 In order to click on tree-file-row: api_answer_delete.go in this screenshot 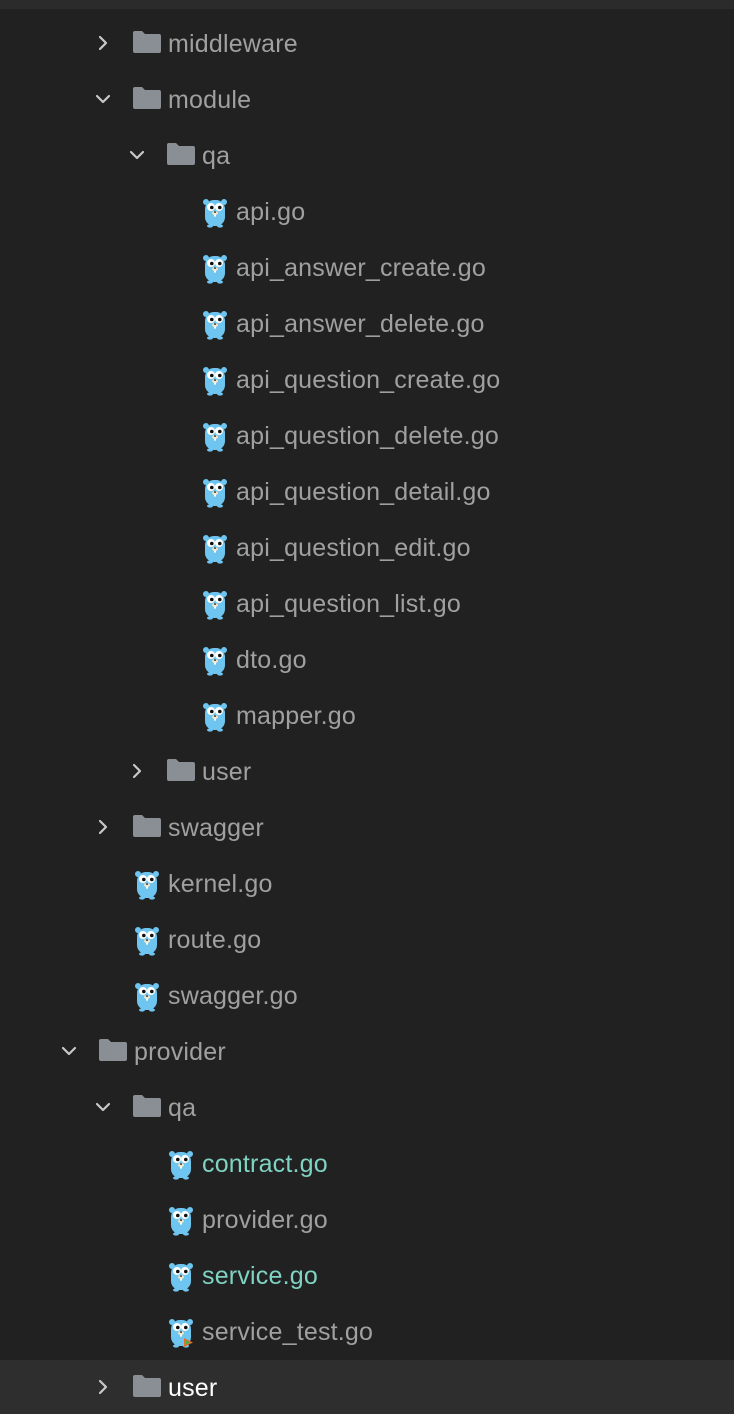, I will do `click(367, 324)`.